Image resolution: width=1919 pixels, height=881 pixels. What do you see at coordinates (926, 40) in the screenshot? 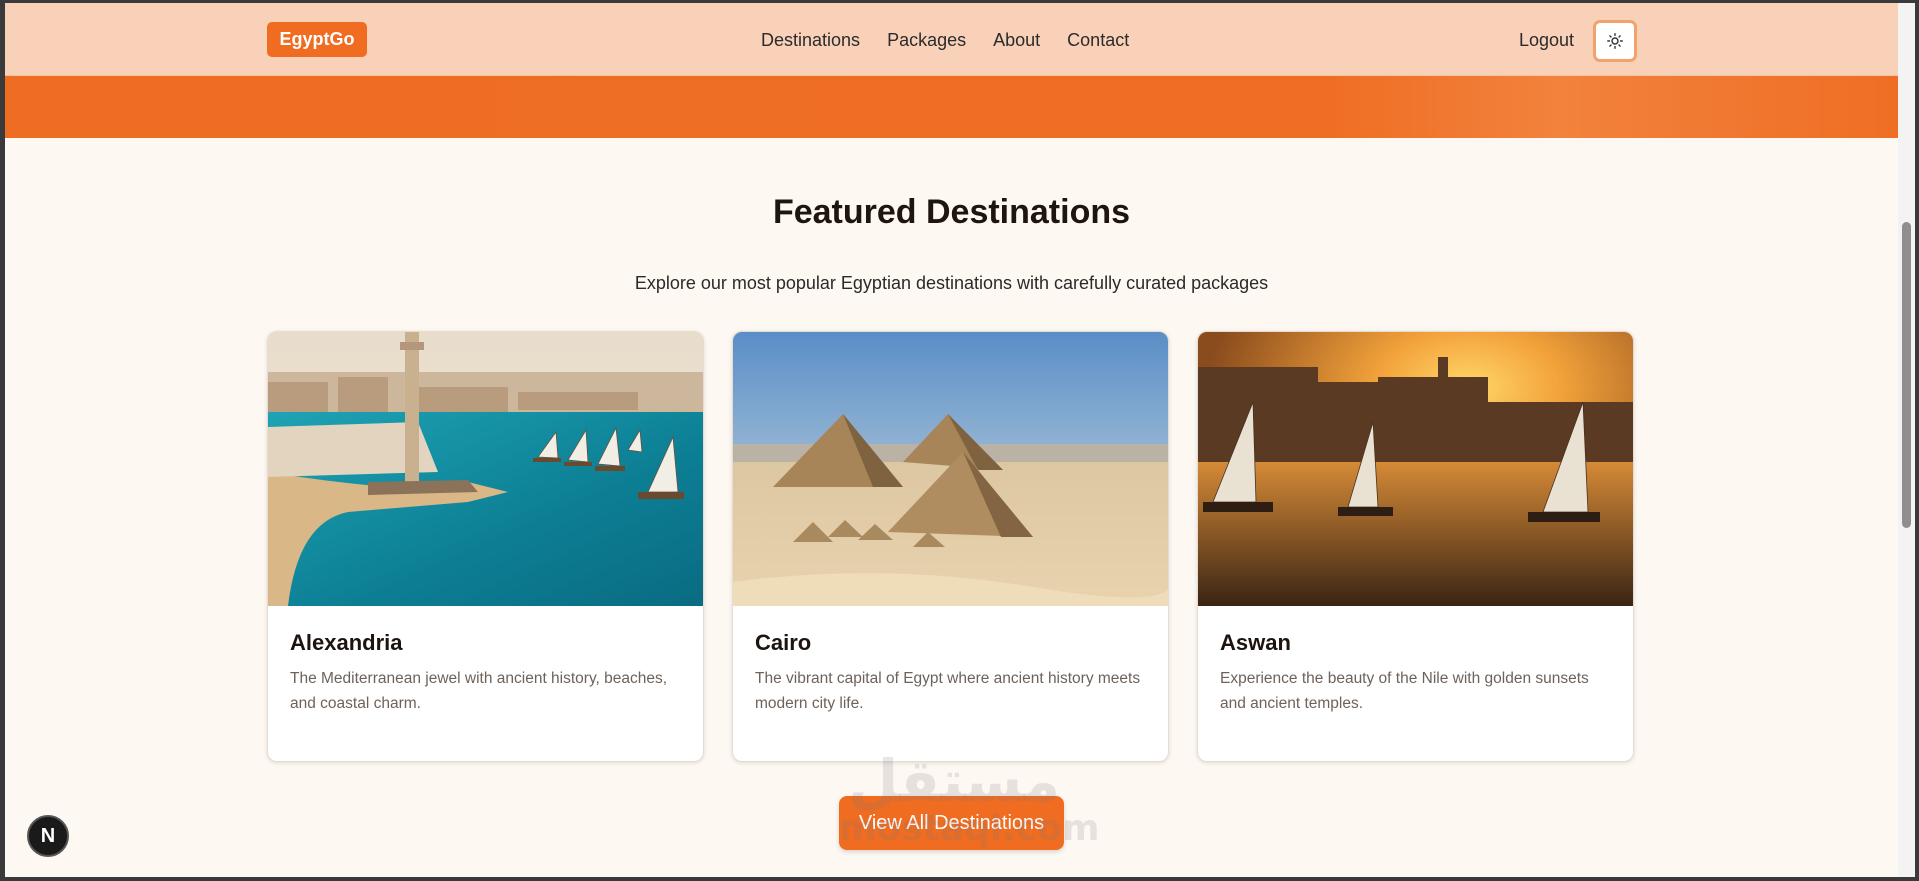
I see `nav-link-packages: Packages` at bounding box center [926, 40].